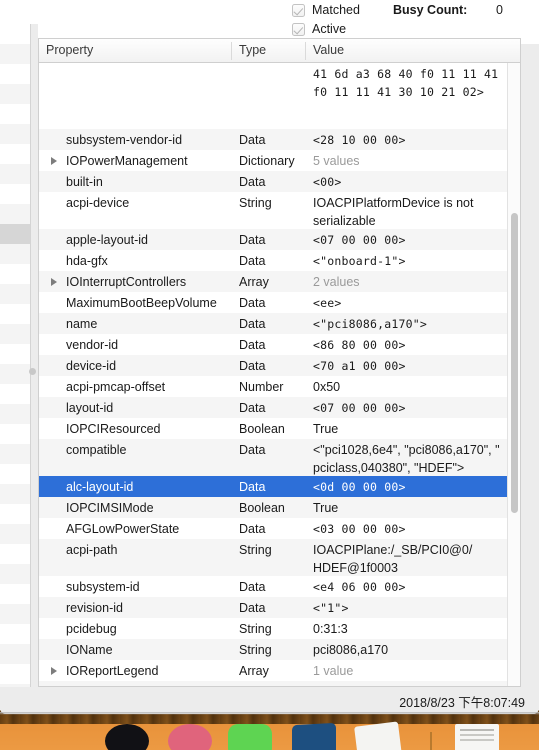 The width and height of the screenshot is (539, 750). I want to click on active-checkbox-row: Active, so click(319, 29).